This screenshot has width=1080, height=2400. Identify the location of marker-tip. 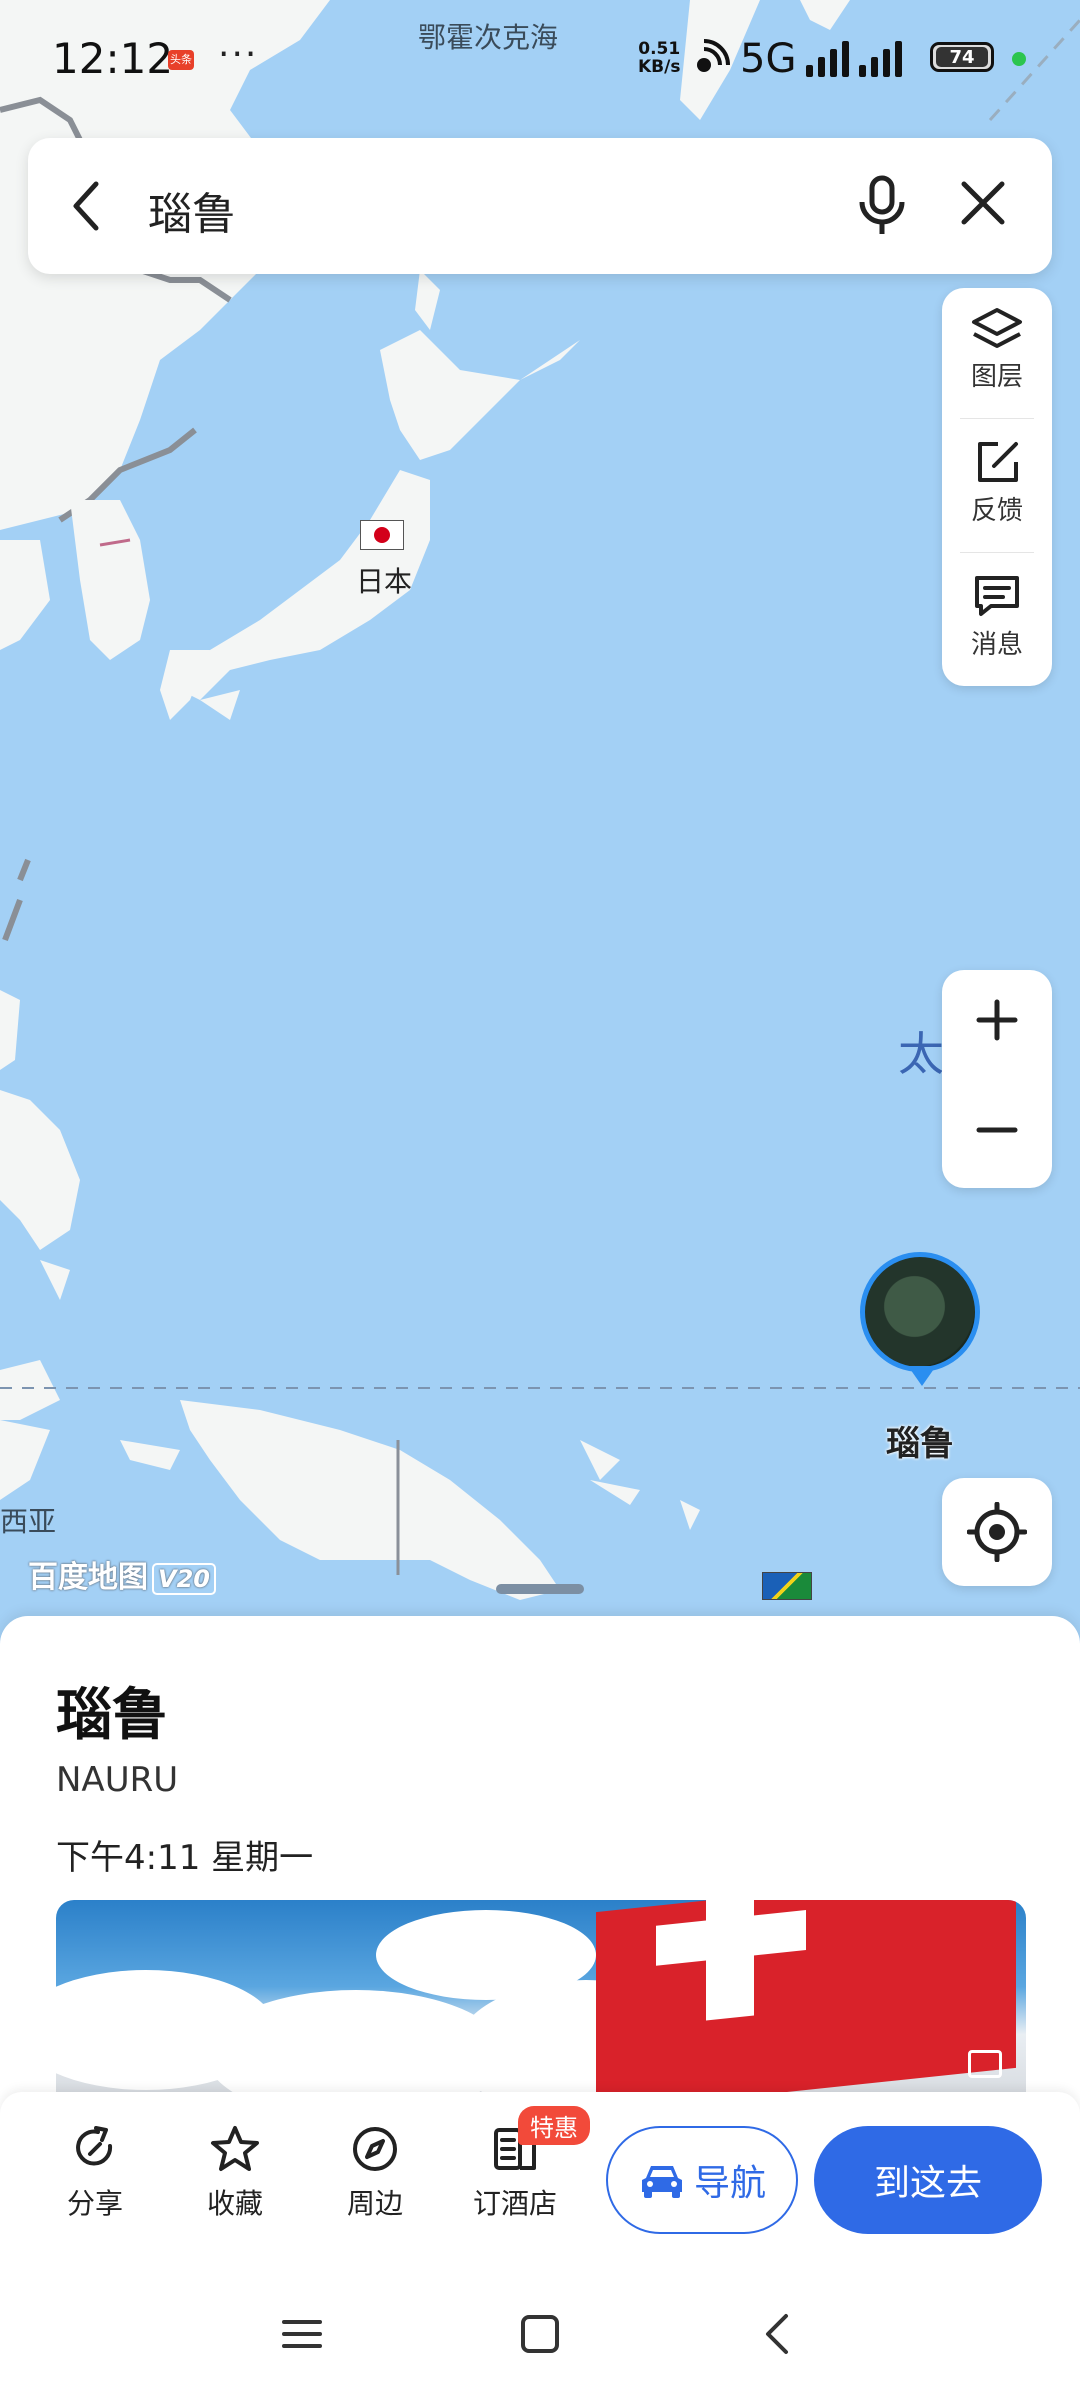
(922, 1376).